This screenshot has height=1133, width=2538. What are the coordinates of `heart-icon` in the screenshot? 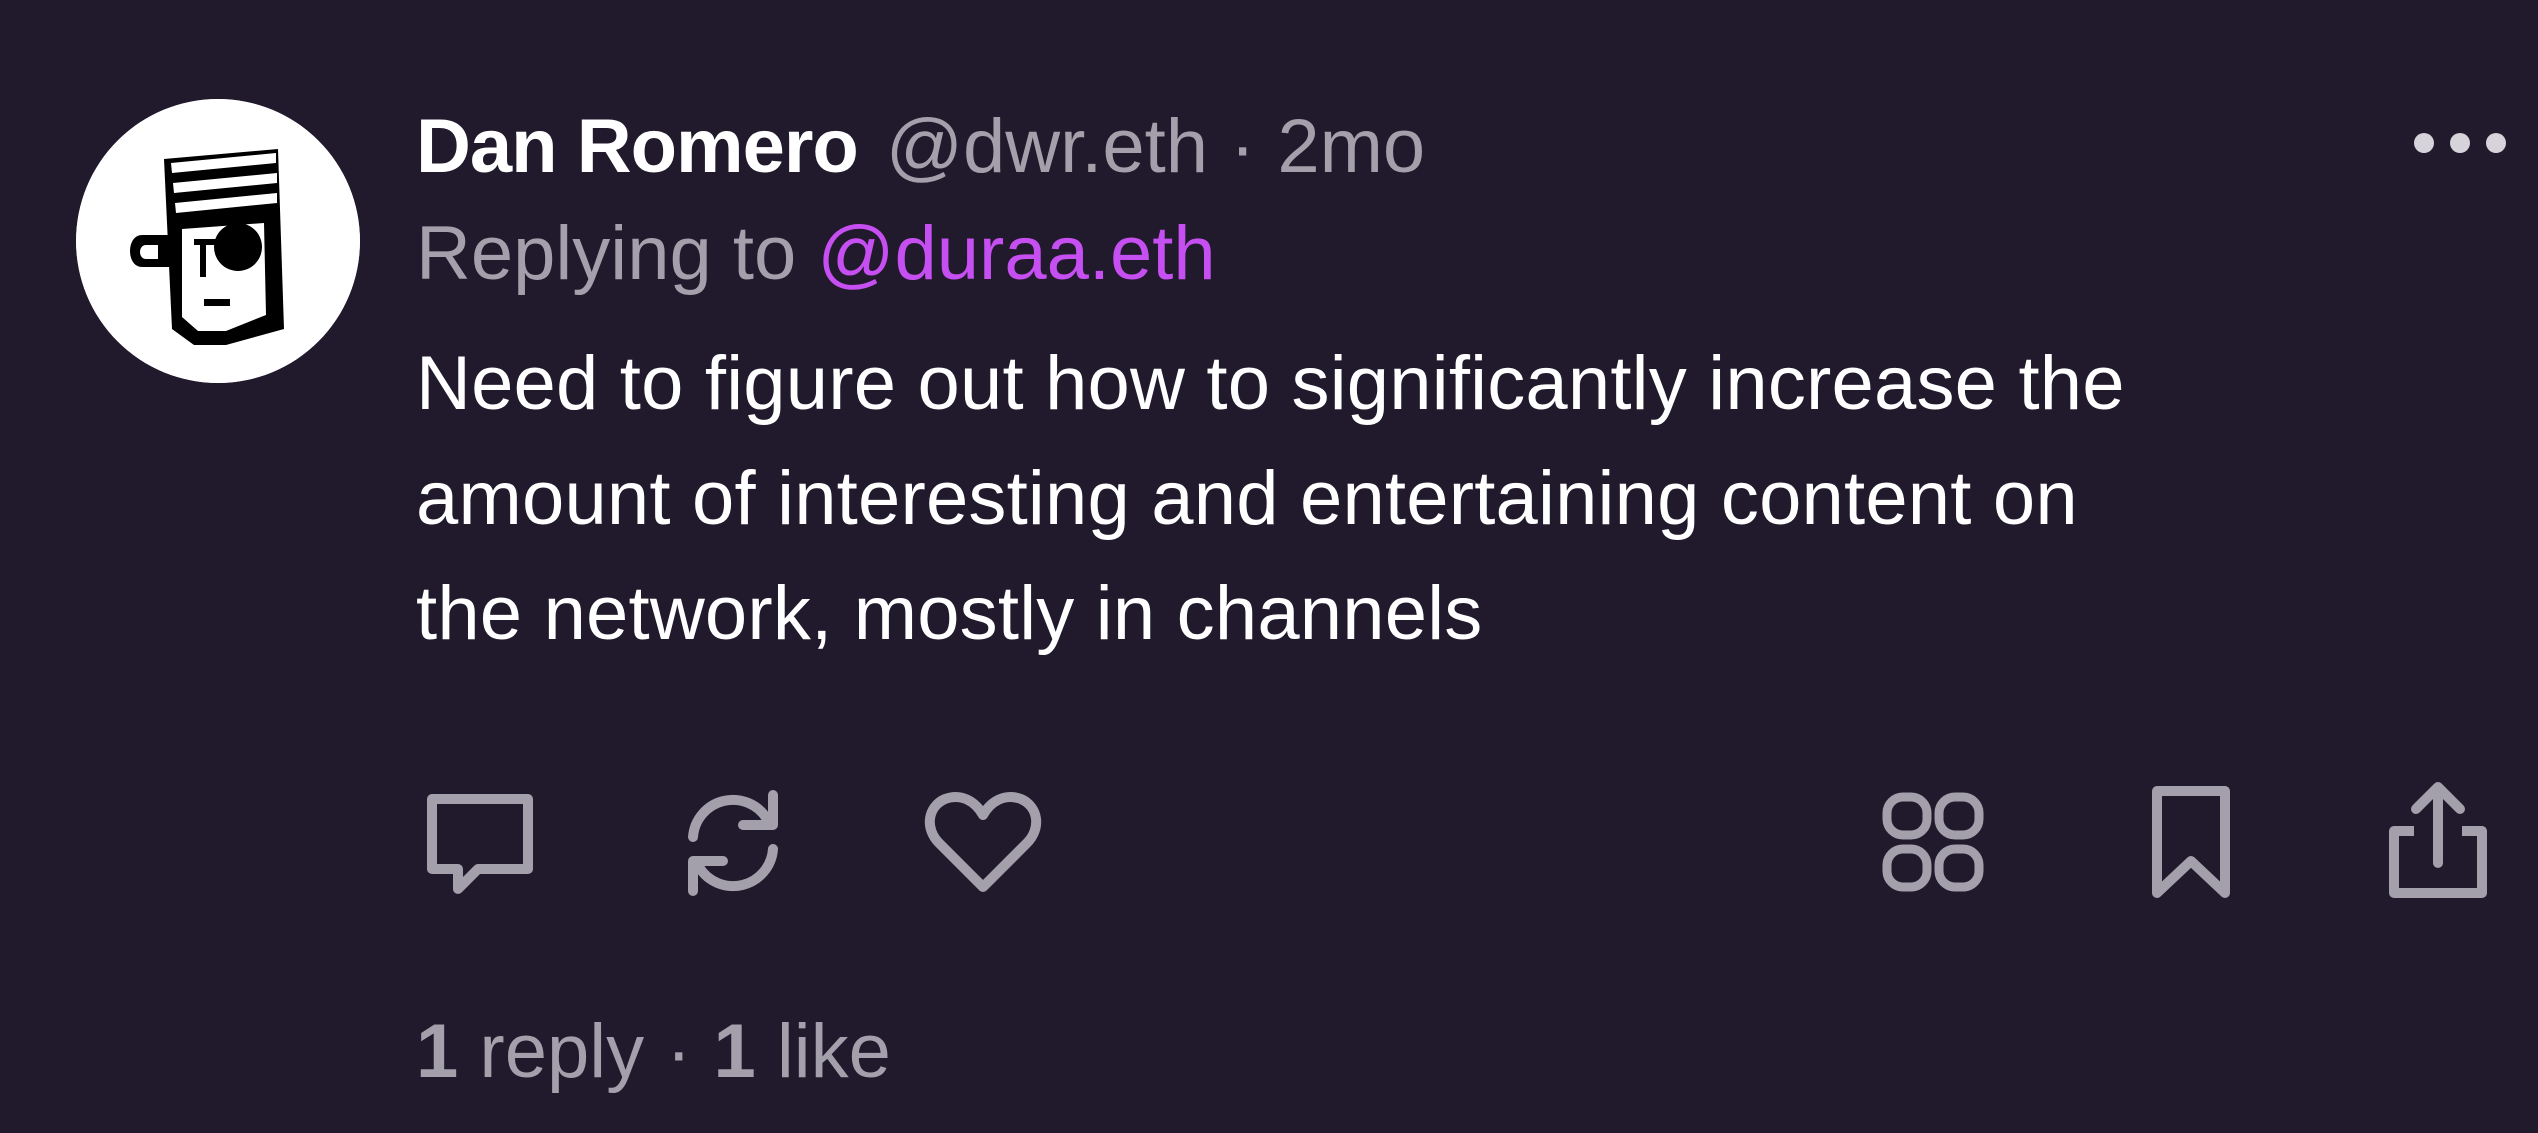 It's located at (983, 842).